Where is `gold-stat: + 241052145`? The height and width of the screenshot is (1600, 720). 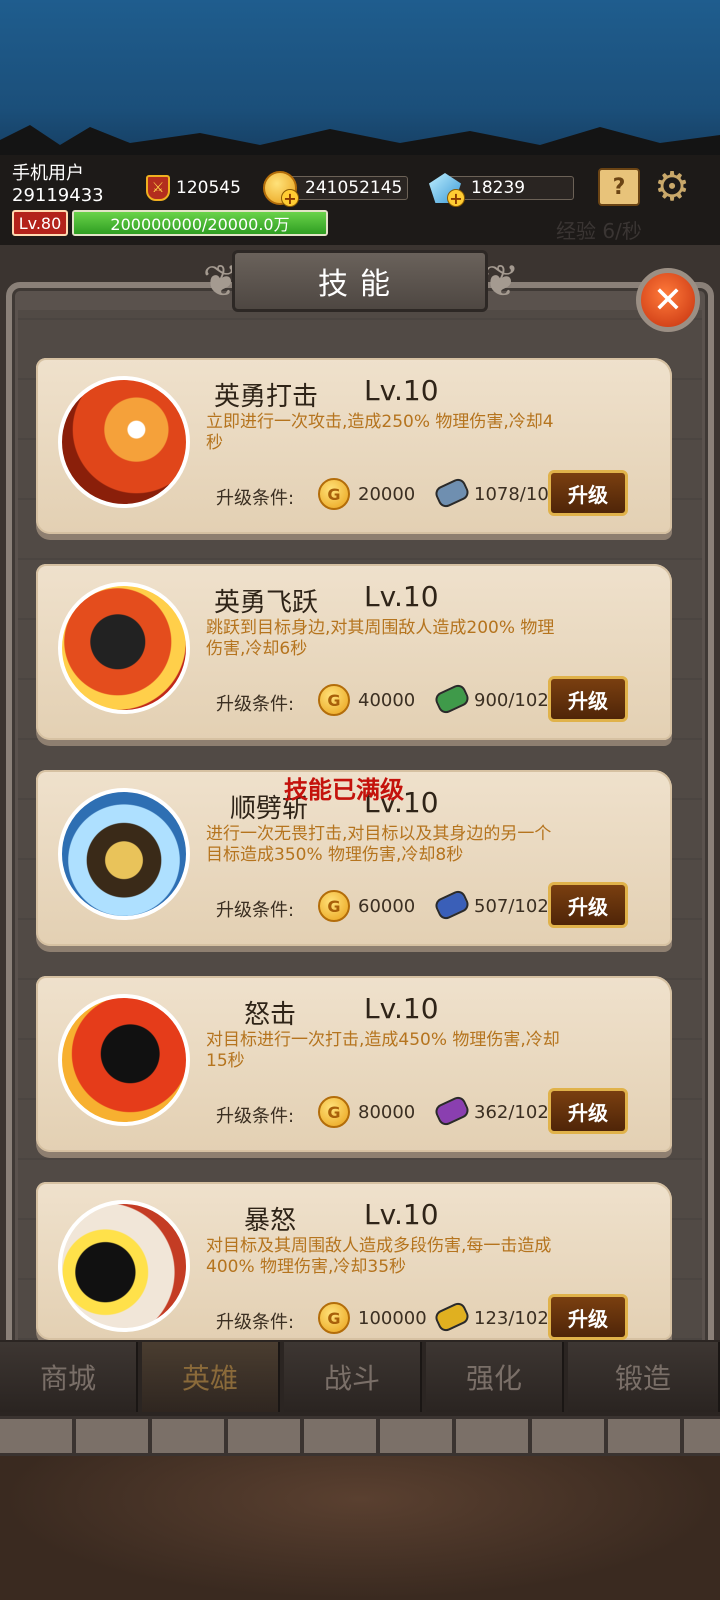 gold-stat: + 241052145 is located at coordinates (335, 189).